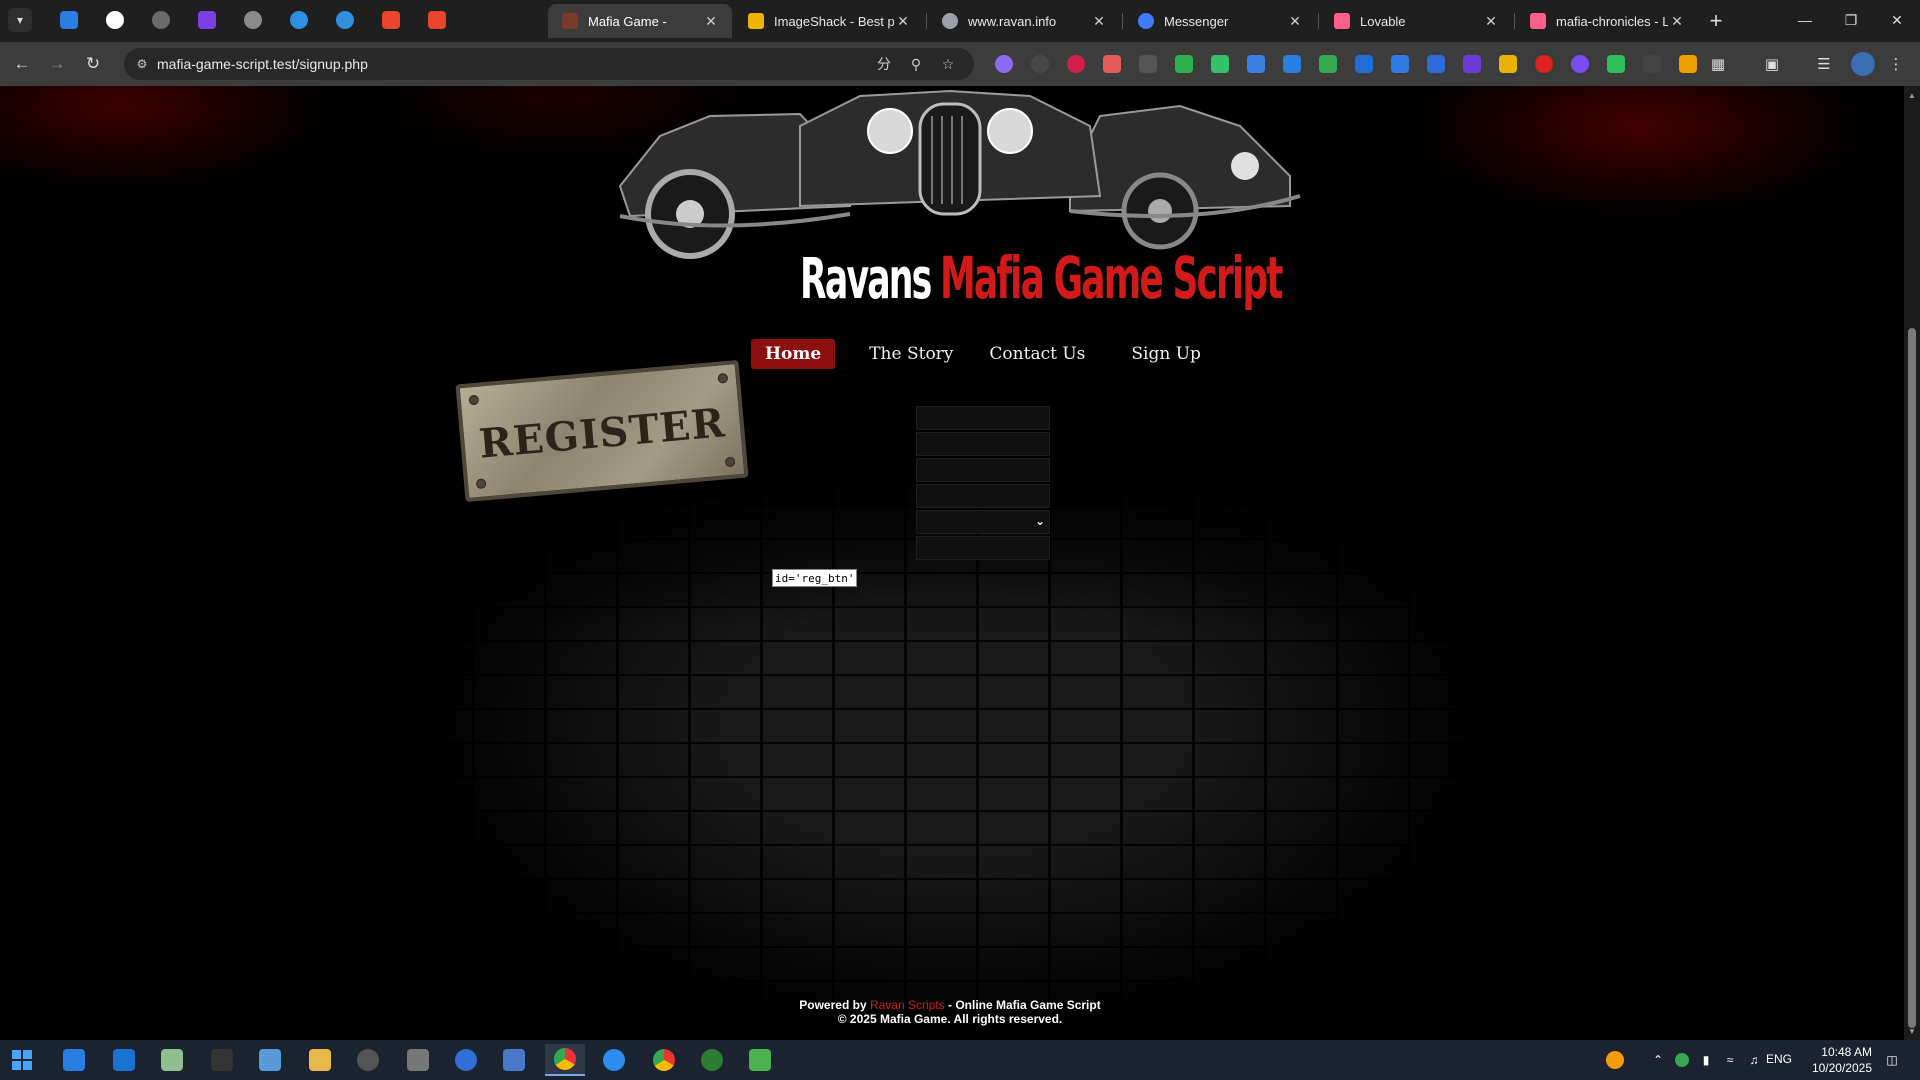 This screenshot has width=1920, height=1080. I want to click on tray-chrome-icon, so click(1682, 1060).